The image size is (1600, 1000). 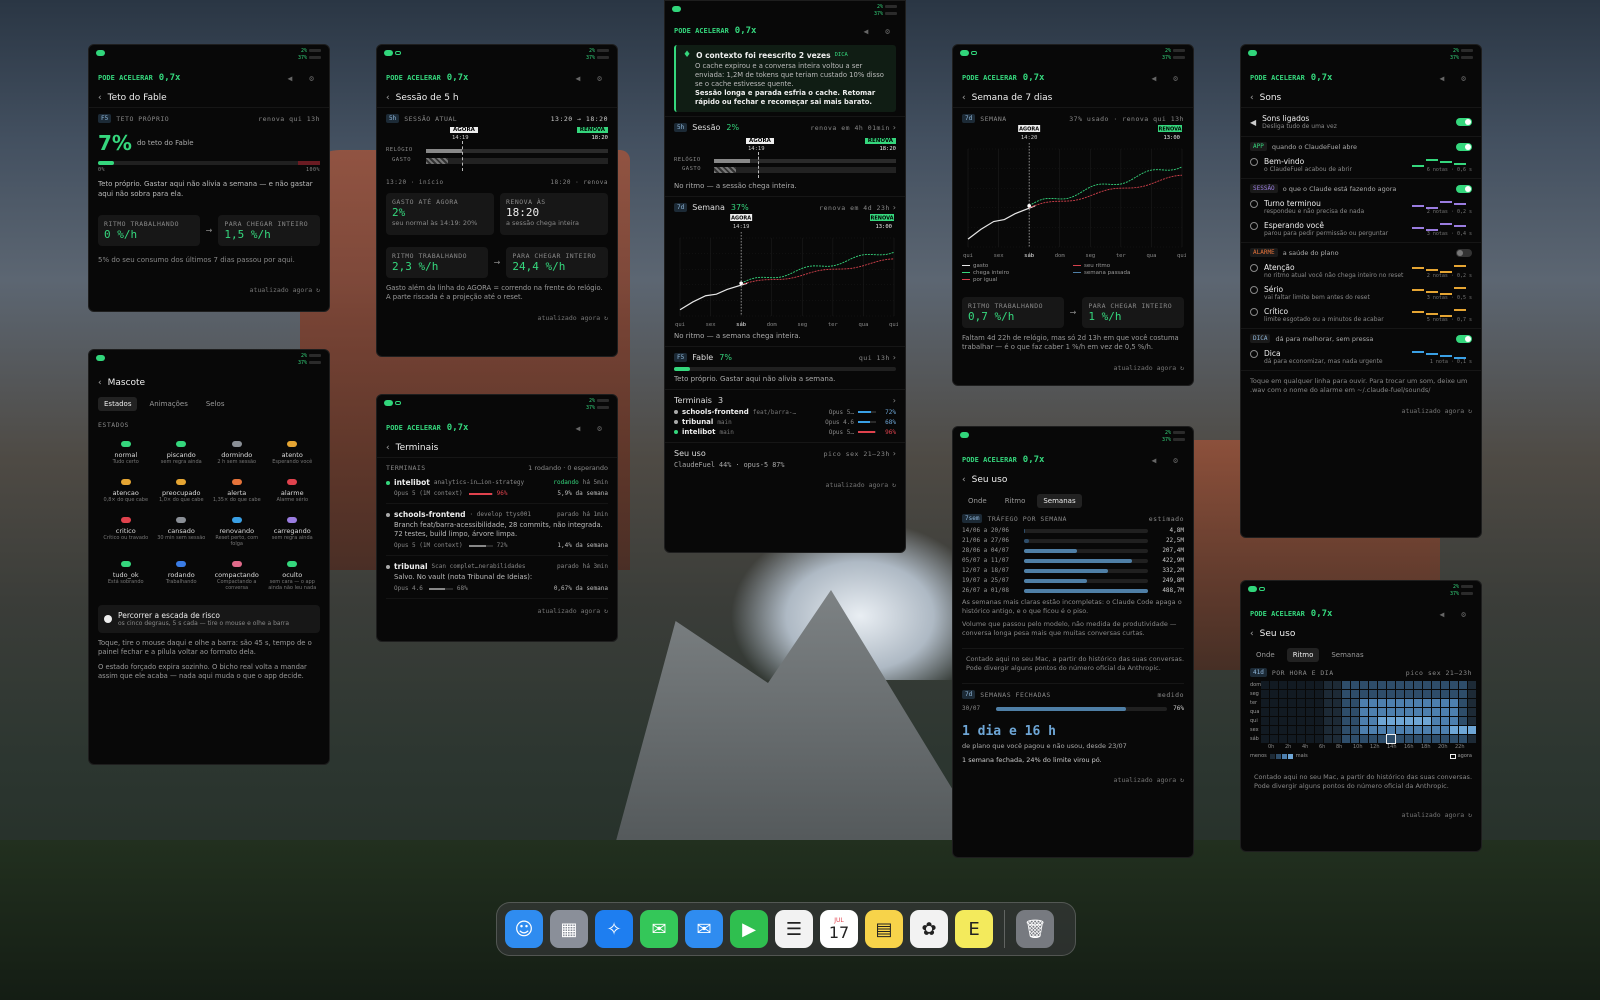 What do you see at coordinates (215, 404) in the screenshot?
I see `tab-selos: Selos` at bounding box center [215, 404].